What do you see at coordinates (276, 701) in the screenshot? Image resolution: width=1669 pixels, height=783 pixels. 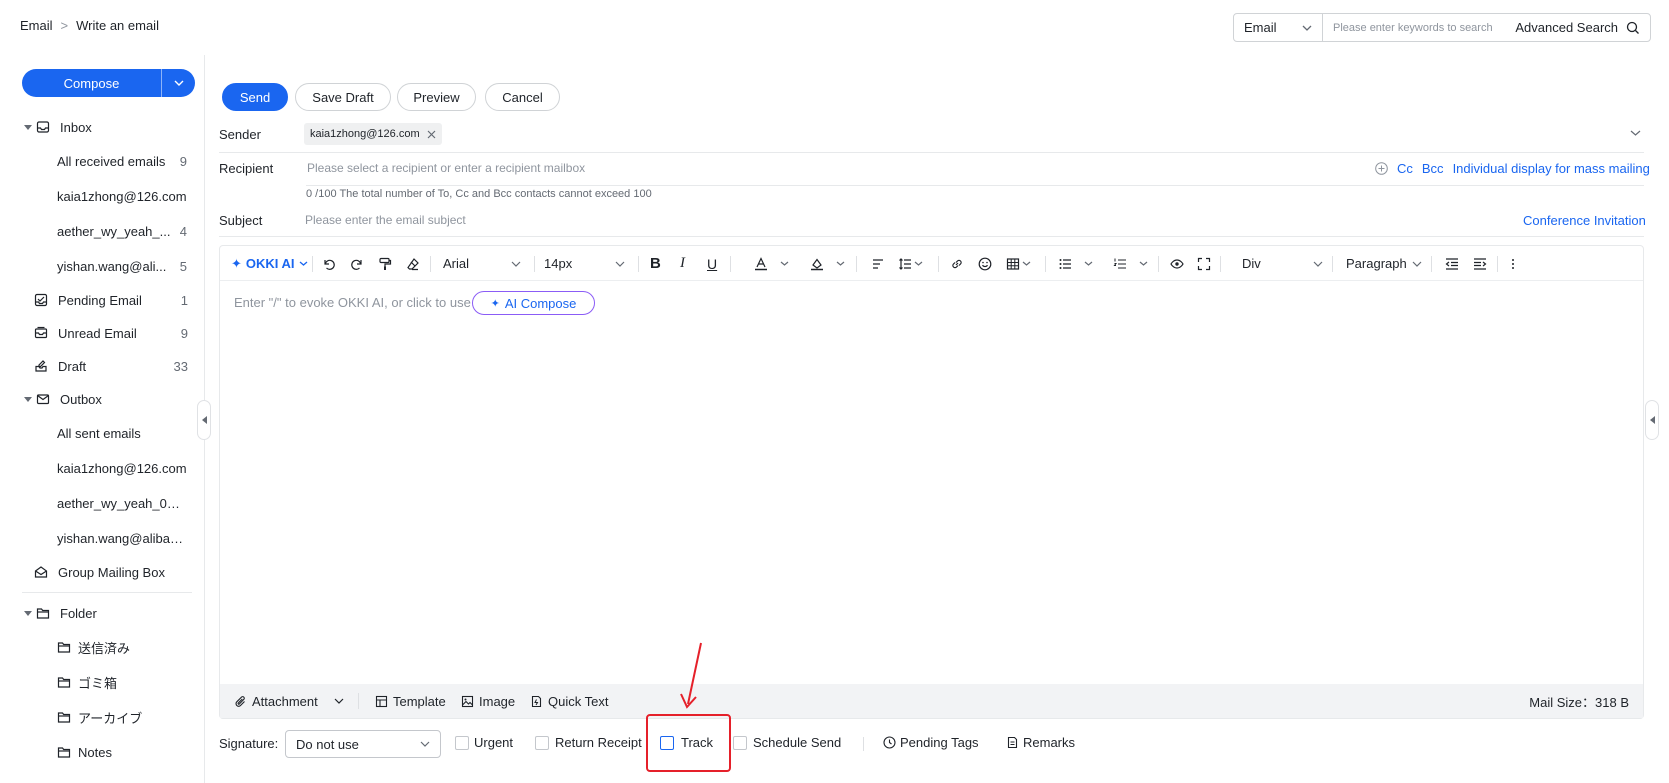 I see `attachment-button: Attachment` at bounding box center [276, 701].